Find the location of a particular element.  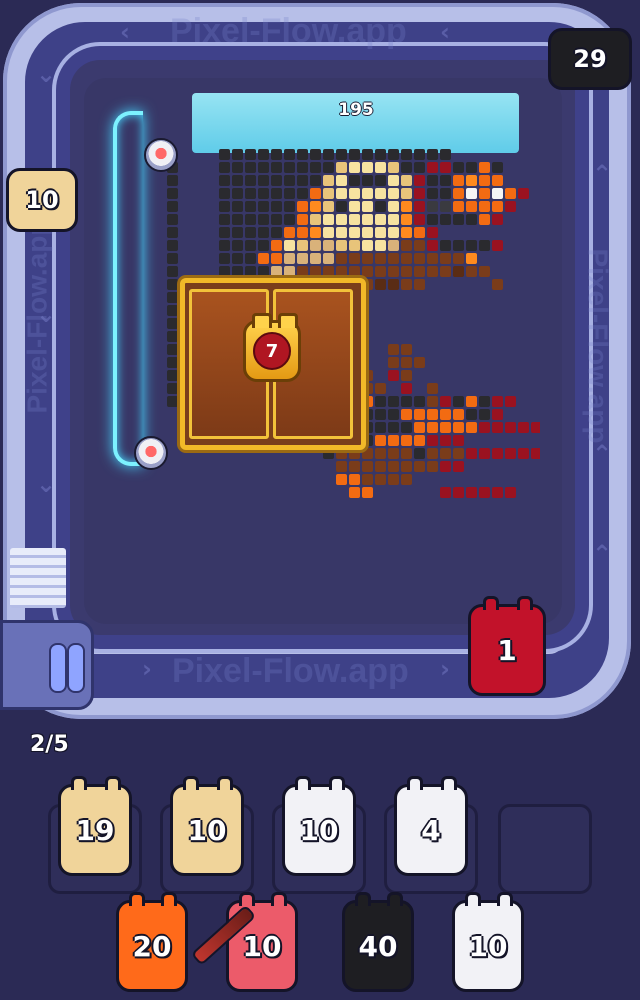

block-count: 29 is located at coordinates (590, 59).